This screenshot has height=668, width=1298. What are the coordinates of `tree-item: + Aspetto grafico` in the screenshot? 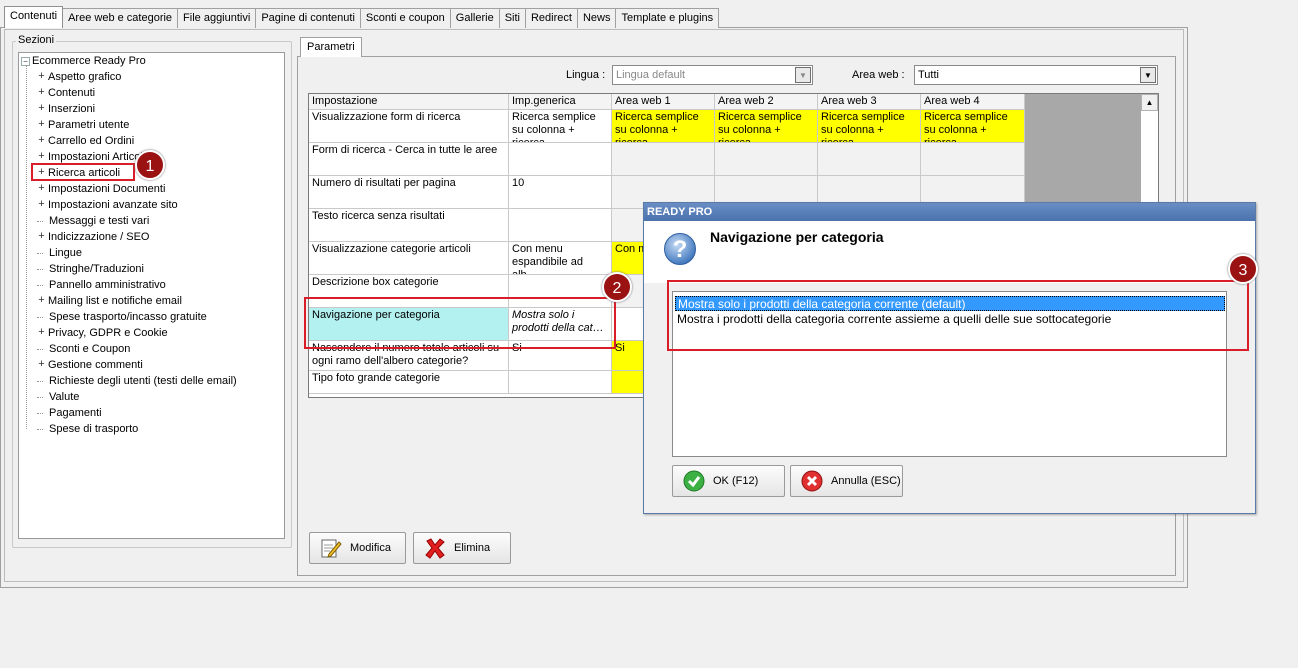 It's located at (79, 77).